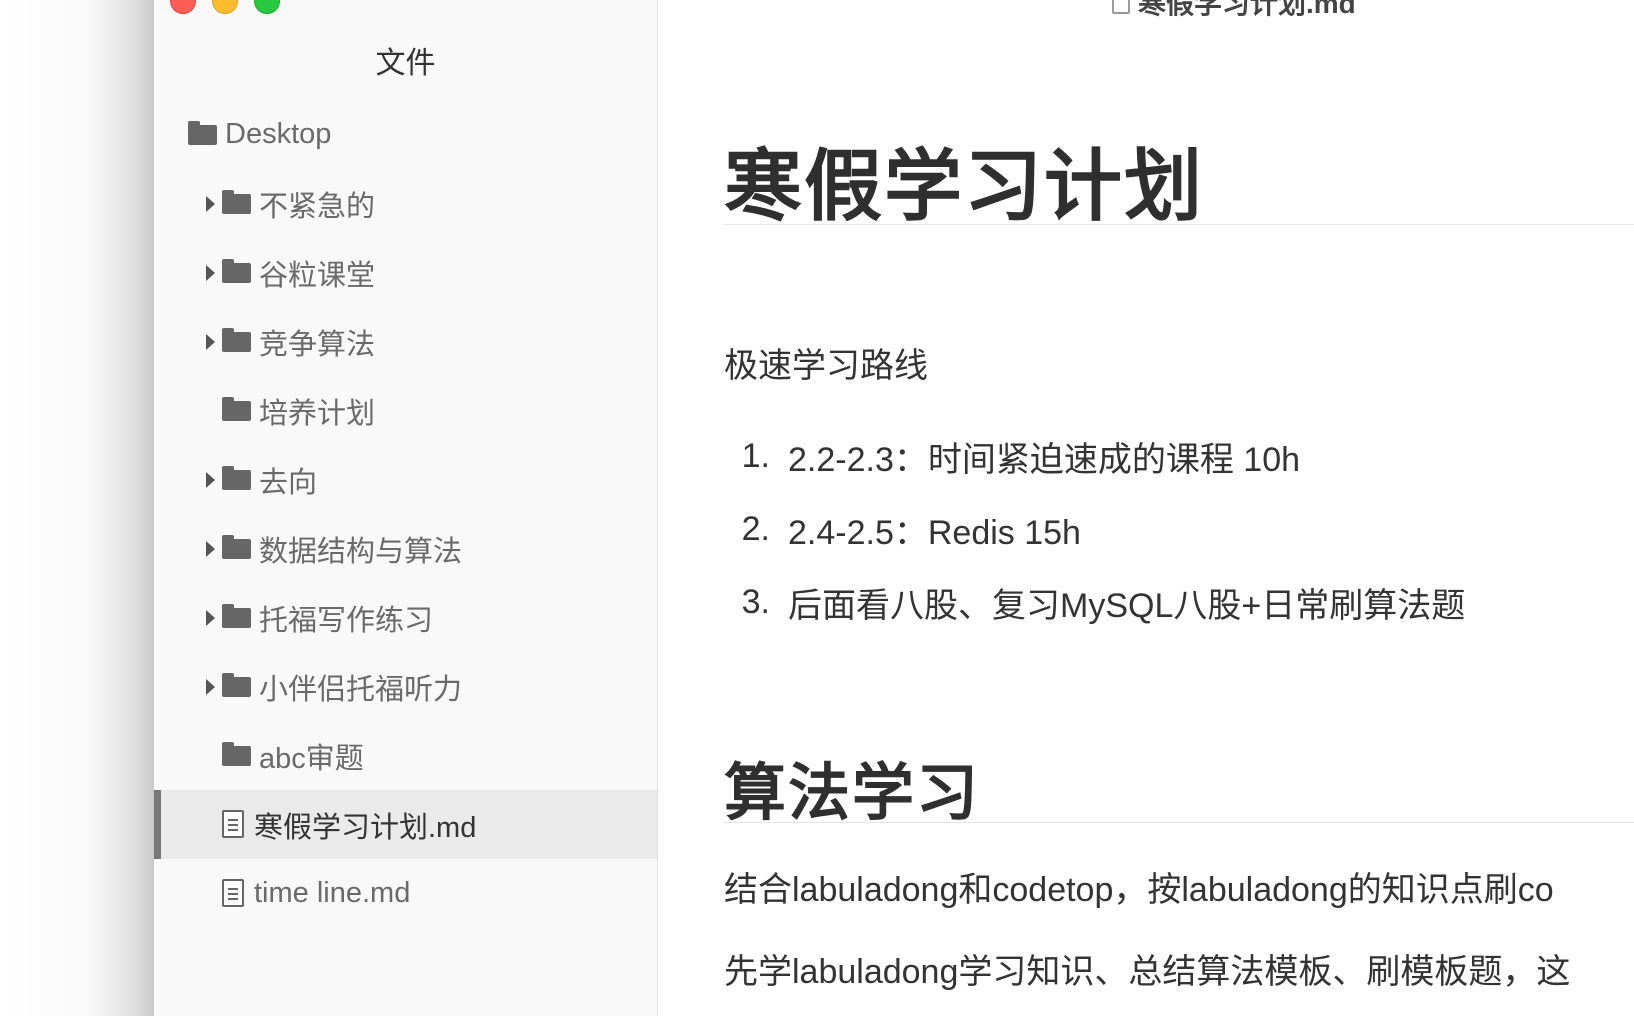 This screenshot has height=1016, width=1634. Describe the element at coordinates (755, 602) in the screenshot. I see `list-number: 3.` at that location.